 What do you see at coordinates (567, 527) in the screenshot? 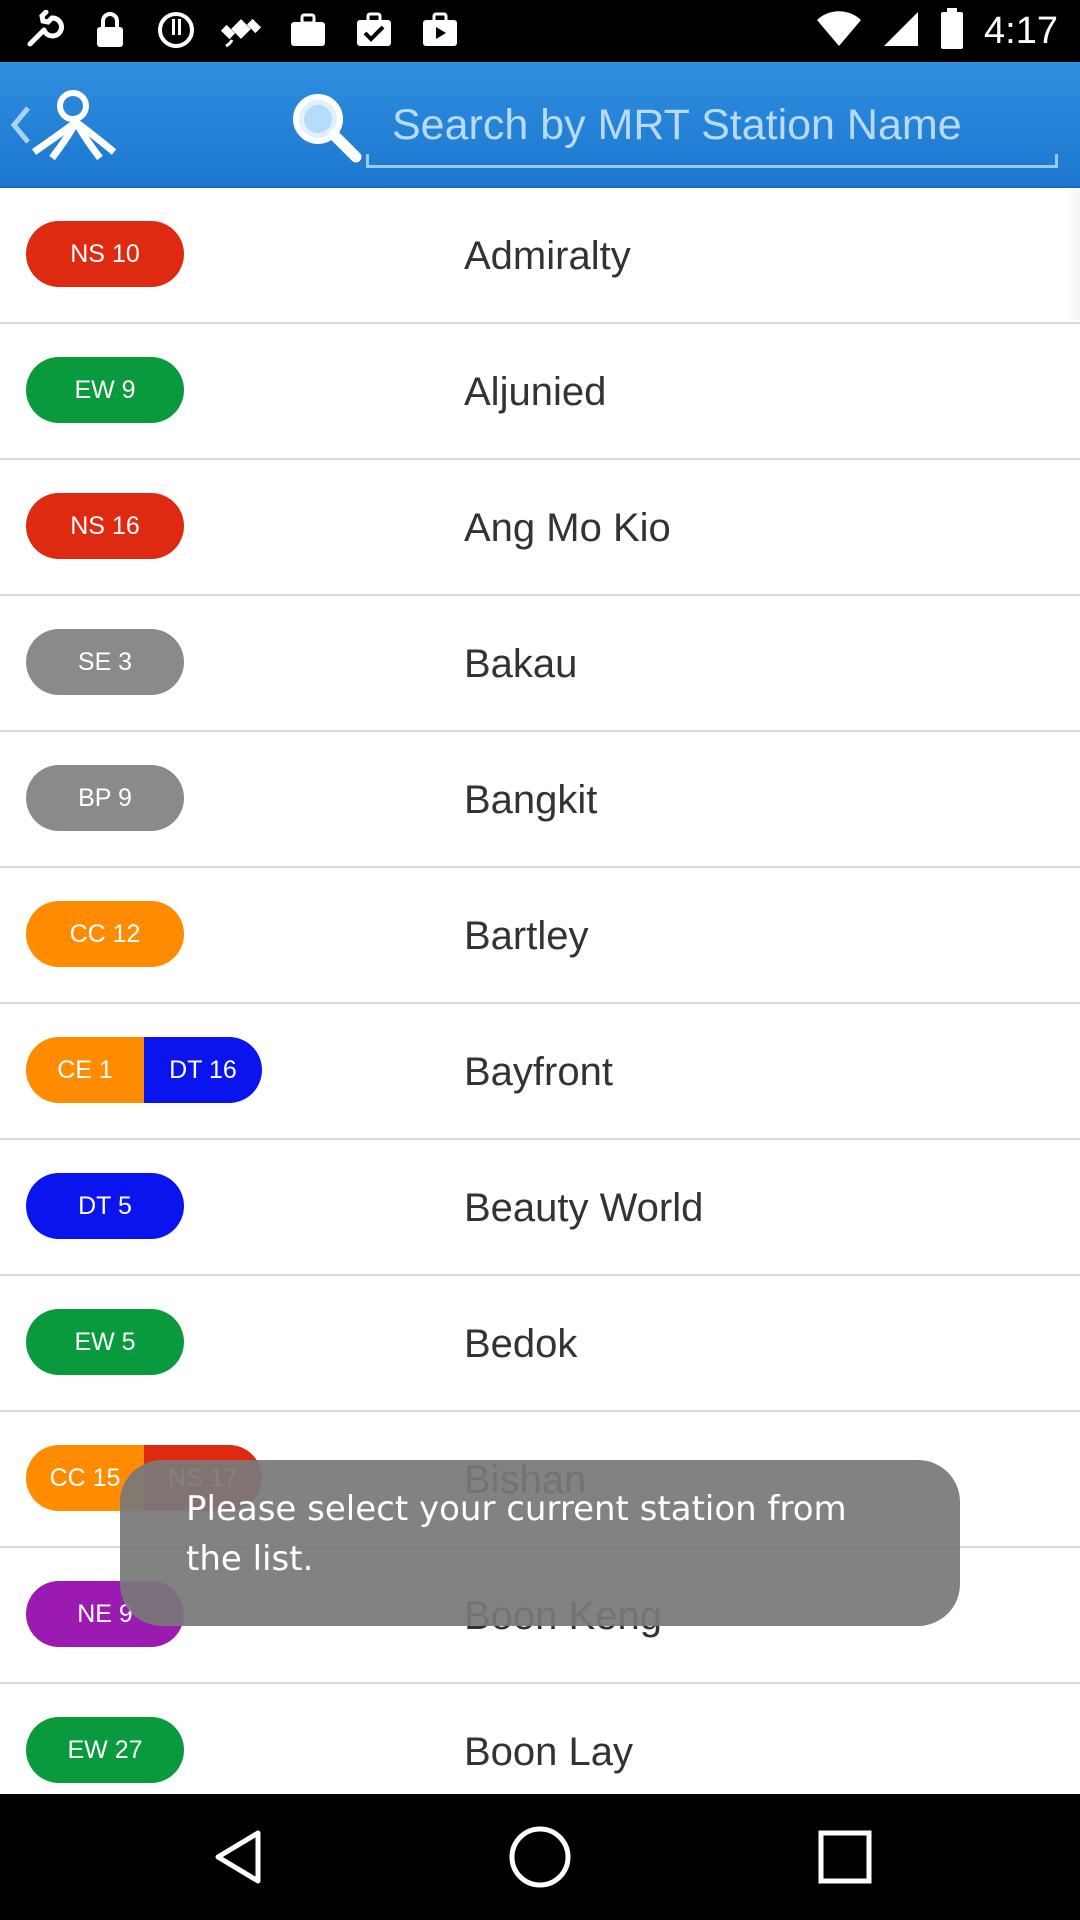
I see `station-name: Ang Mo Kio` at bounding box center [567, 527].